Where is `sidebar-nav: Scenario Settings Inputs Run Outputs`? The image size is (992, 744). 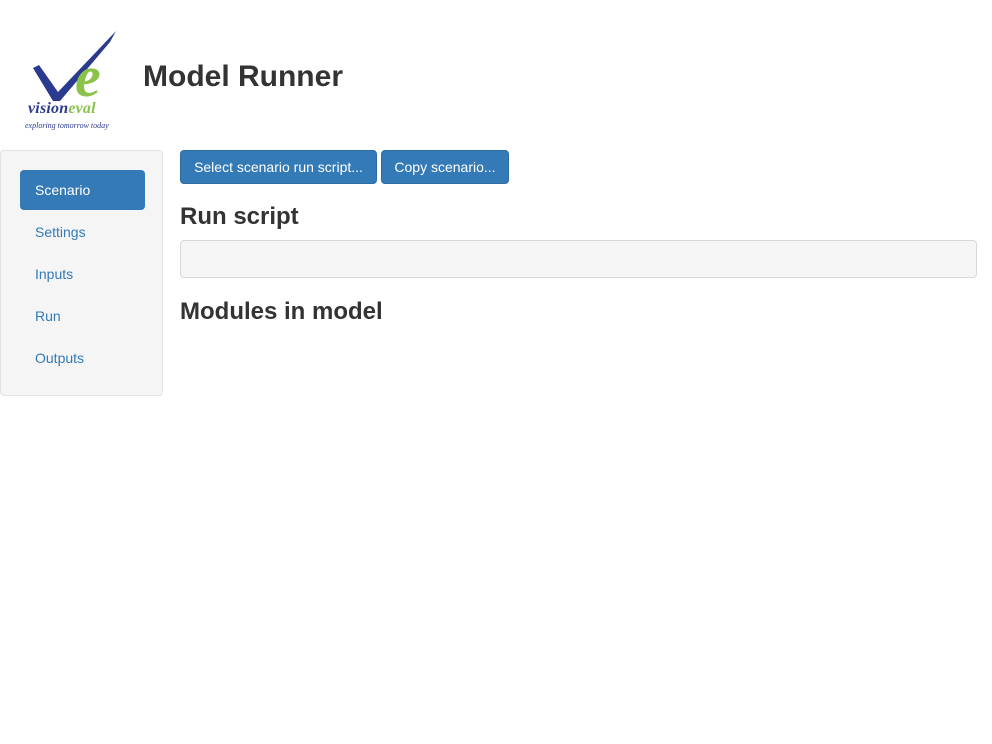
sidebar-nav: Scenario Settings Inputs Run Outputs is located at coordinates (81, 273).